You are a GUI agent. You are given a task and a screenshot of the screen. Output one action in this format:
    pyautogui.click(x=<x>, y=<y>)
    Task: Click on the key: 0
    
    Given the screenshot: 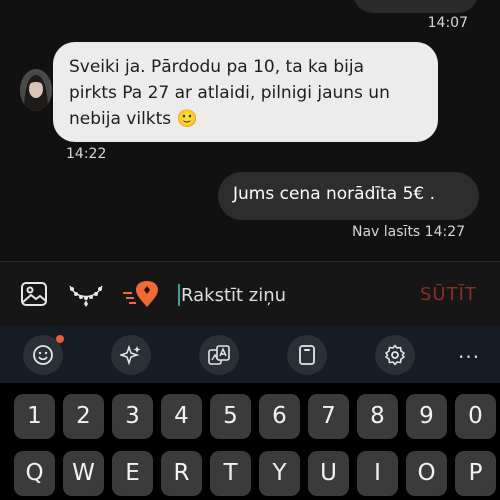 What is the action you would take?
    pyautogui.click(x=475, y=416)
    